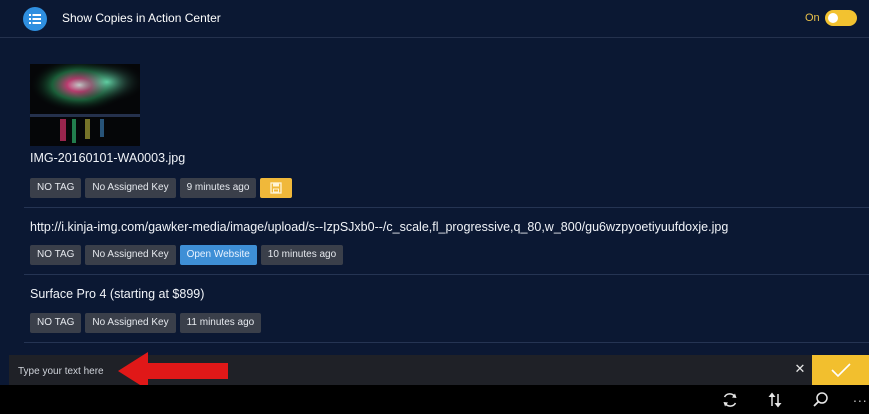  What do you see at coordinates (218, 255) in the screenshot?
I see `open-website-button: Open Website` at bounding box center [218, 255].